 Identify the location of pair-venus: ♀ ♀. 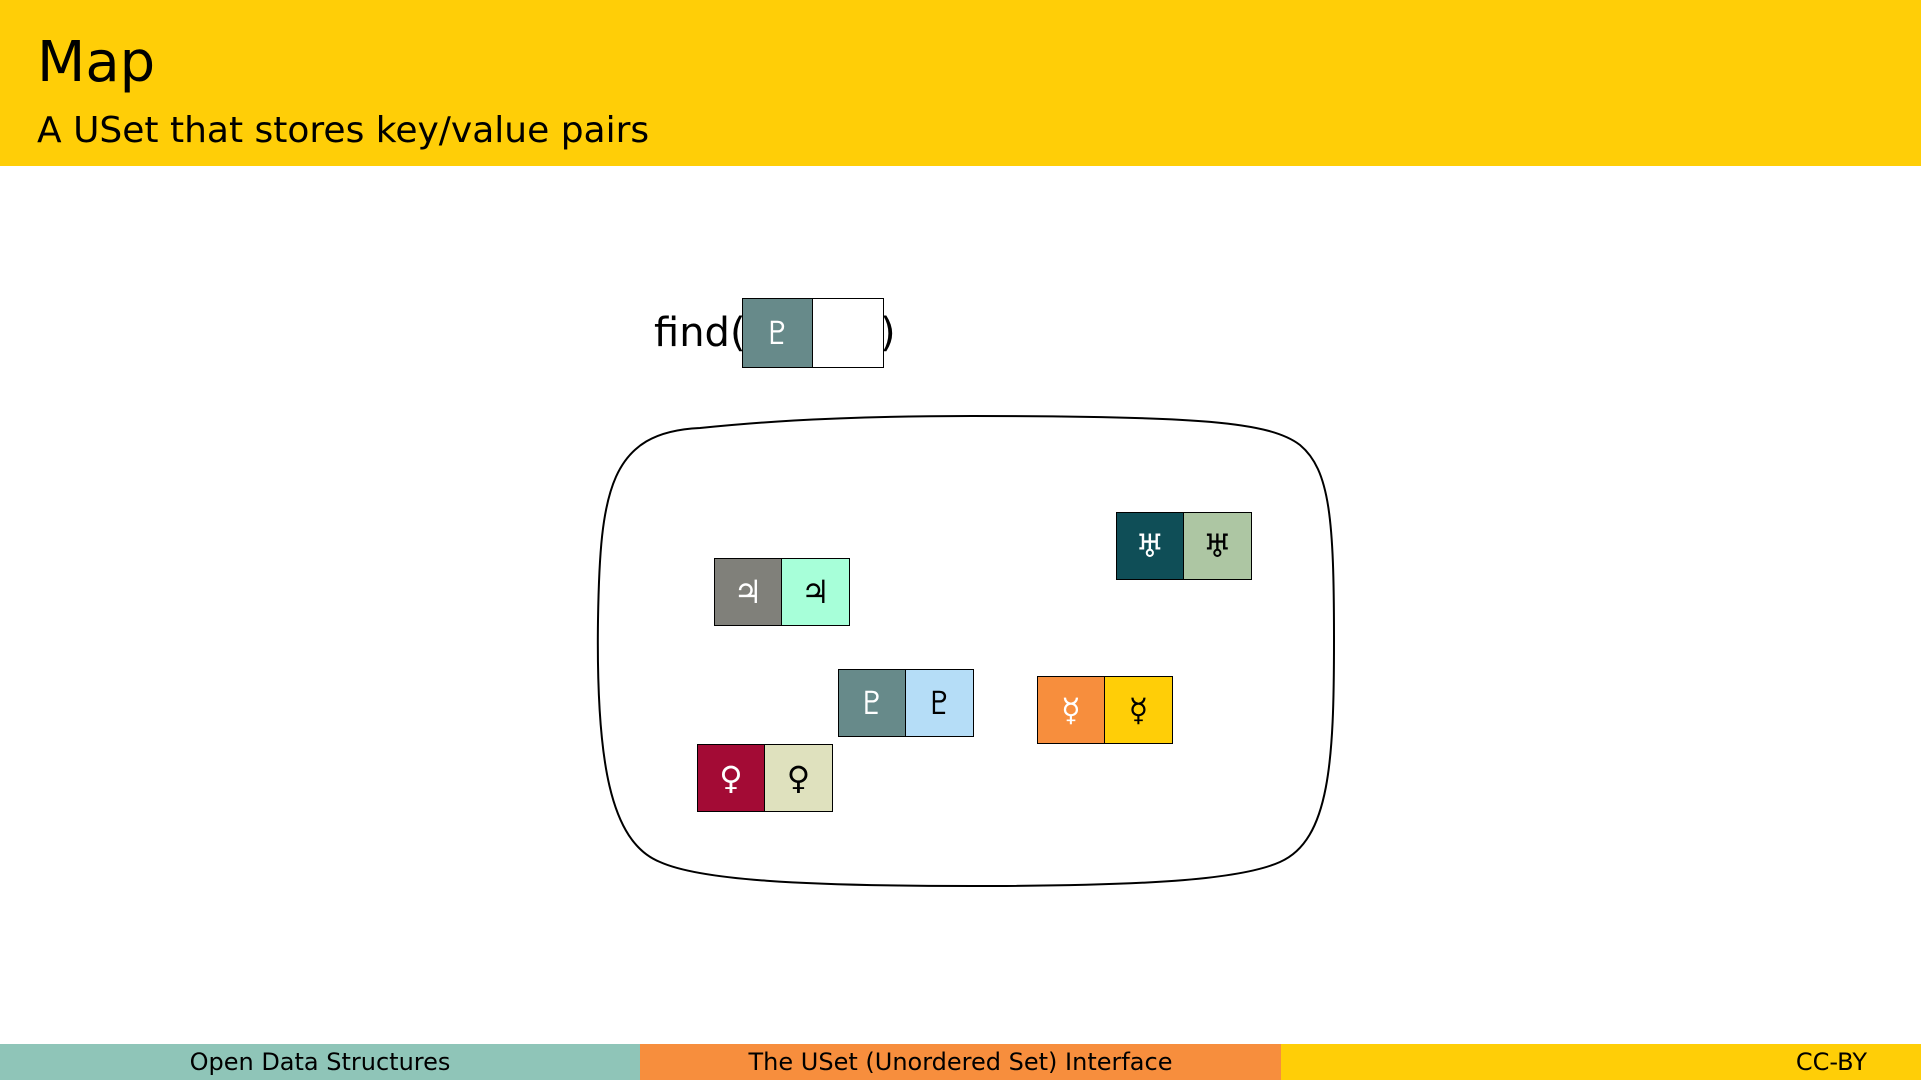
(765, 778).